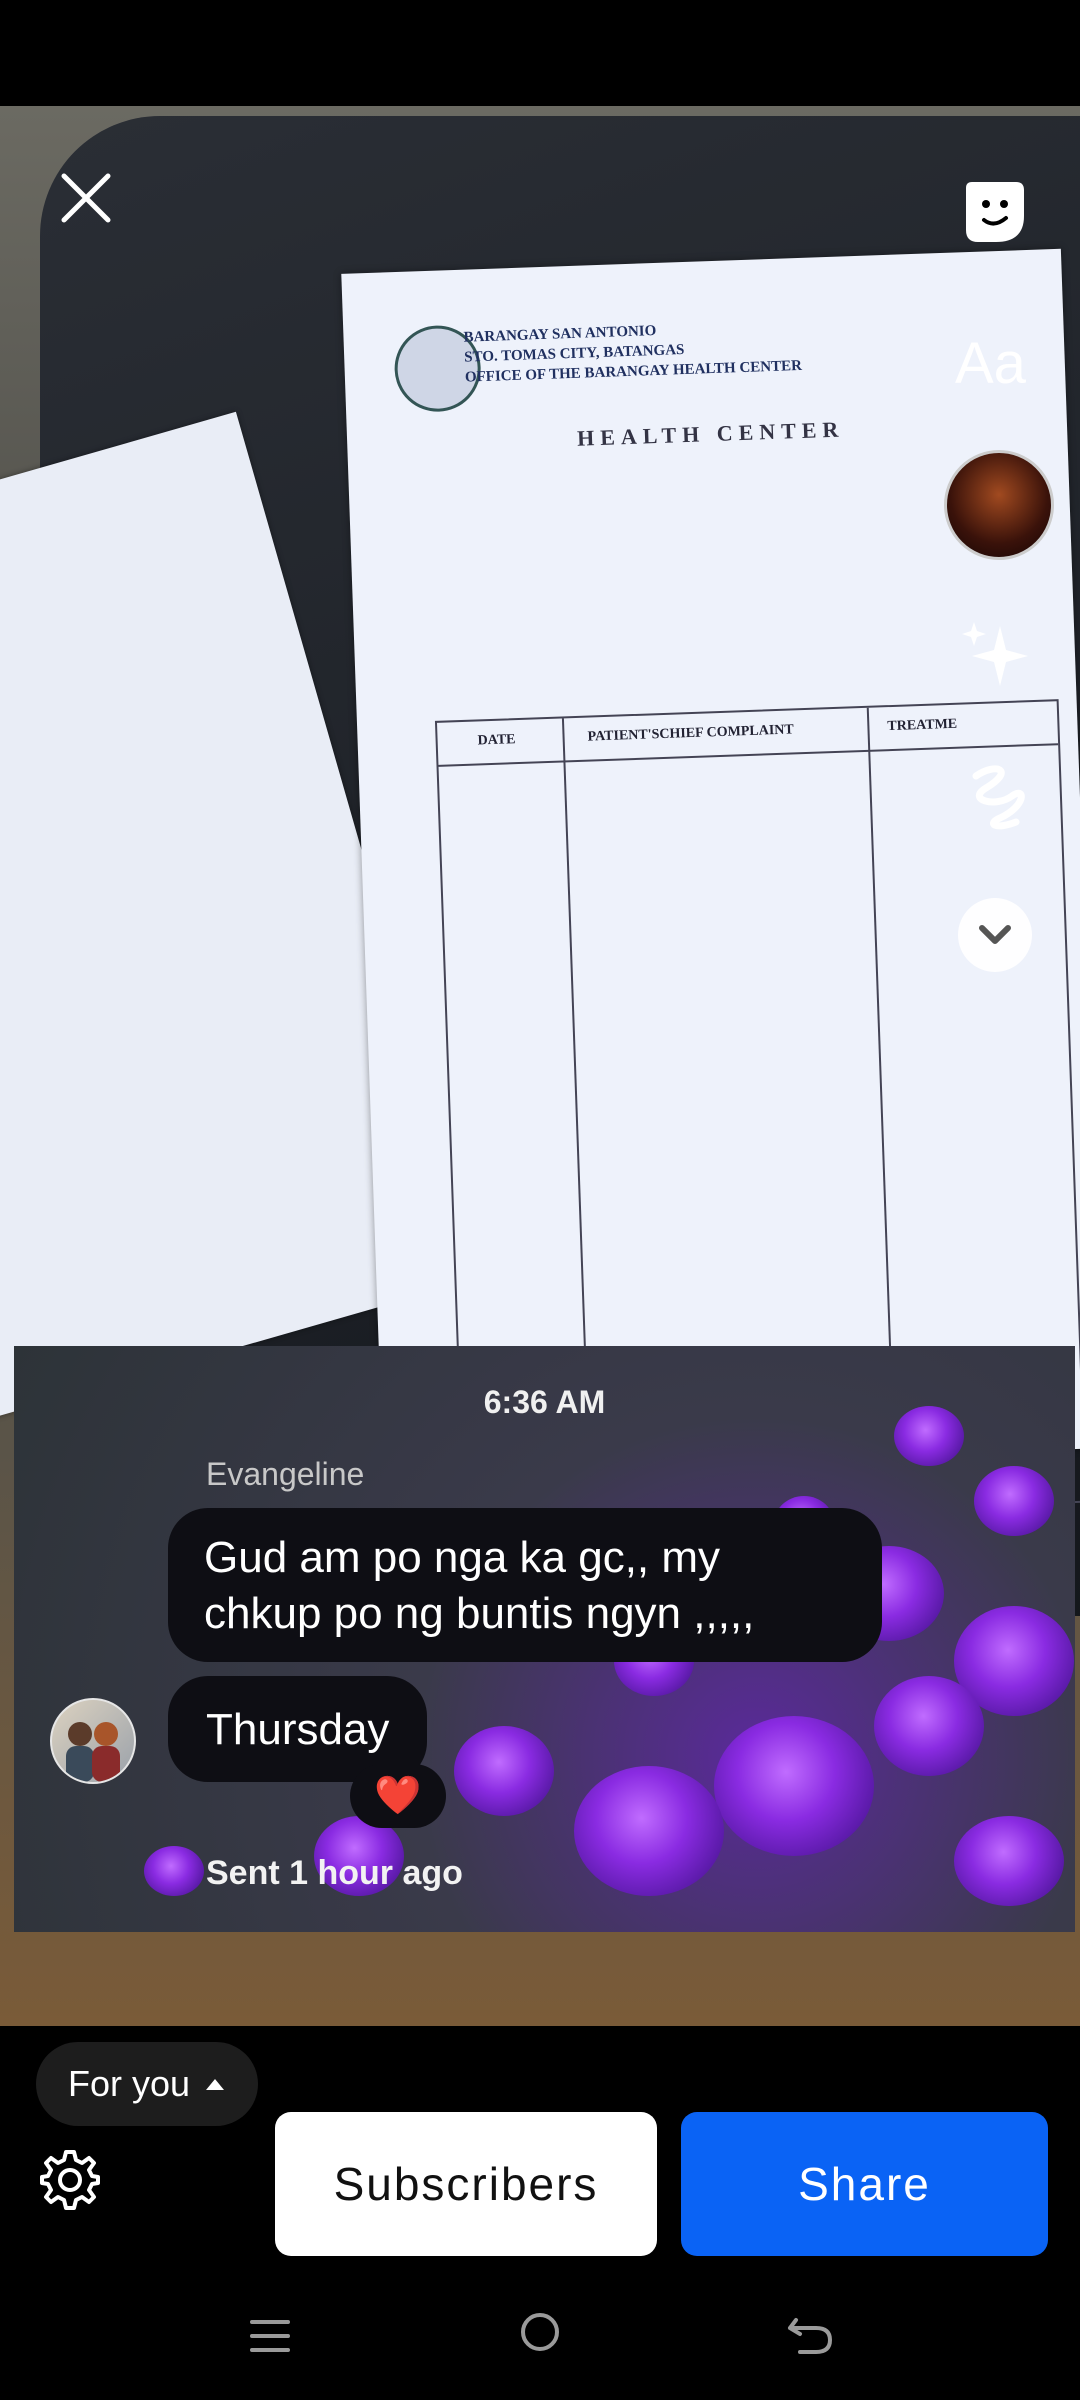 The width and height of the screenshot is (1080, 2400). What do you see at coordinates (544, 1402) in the screenshot?
I see `message-time: 6:36 AM` at bounding box center [544, 1402].